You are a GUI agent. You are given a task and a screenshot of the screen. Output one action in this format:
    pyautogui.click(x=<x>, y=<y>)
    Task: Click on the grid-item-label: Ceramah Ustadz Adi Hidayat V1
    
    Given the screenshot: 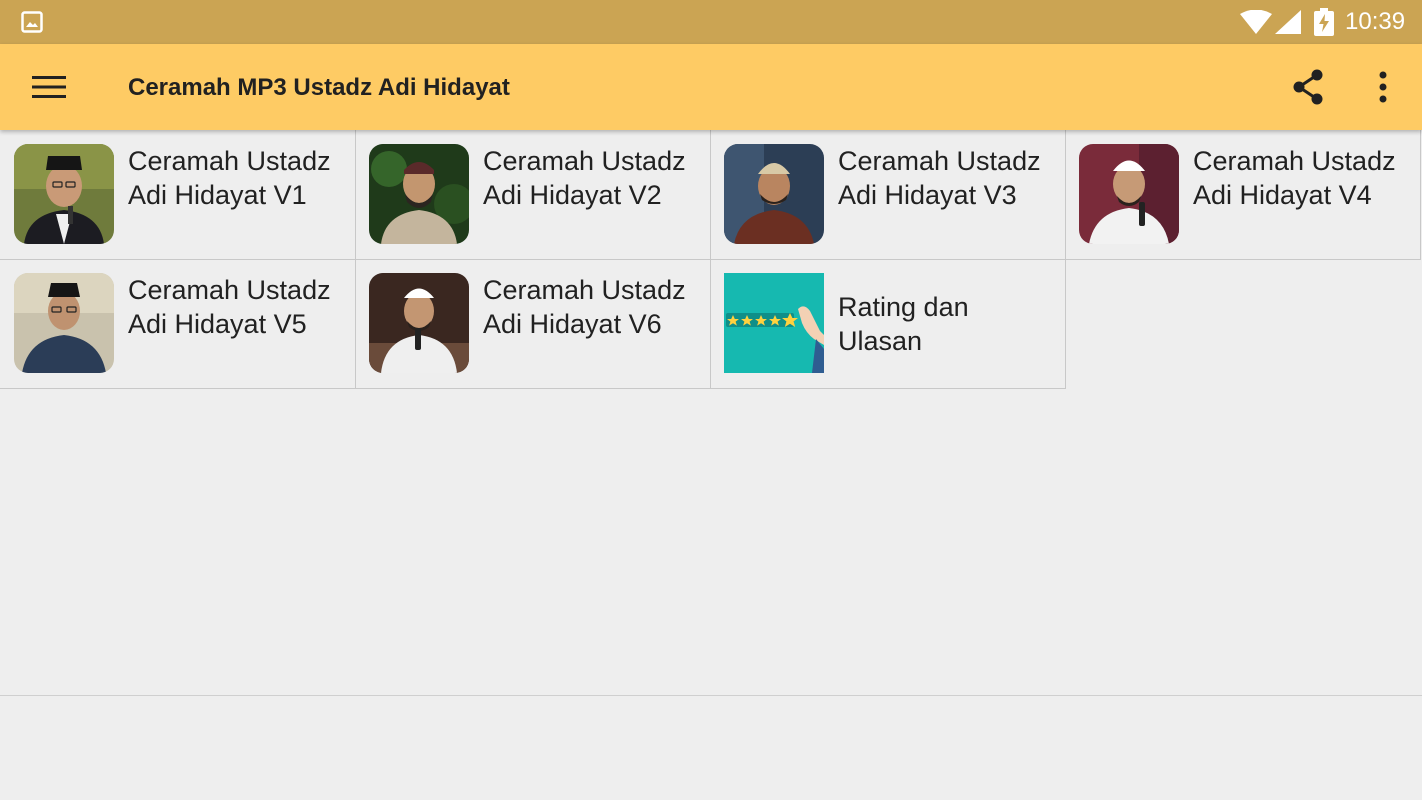 What is the action you would take?
    pyautogui.click(x=229, y=178)
    